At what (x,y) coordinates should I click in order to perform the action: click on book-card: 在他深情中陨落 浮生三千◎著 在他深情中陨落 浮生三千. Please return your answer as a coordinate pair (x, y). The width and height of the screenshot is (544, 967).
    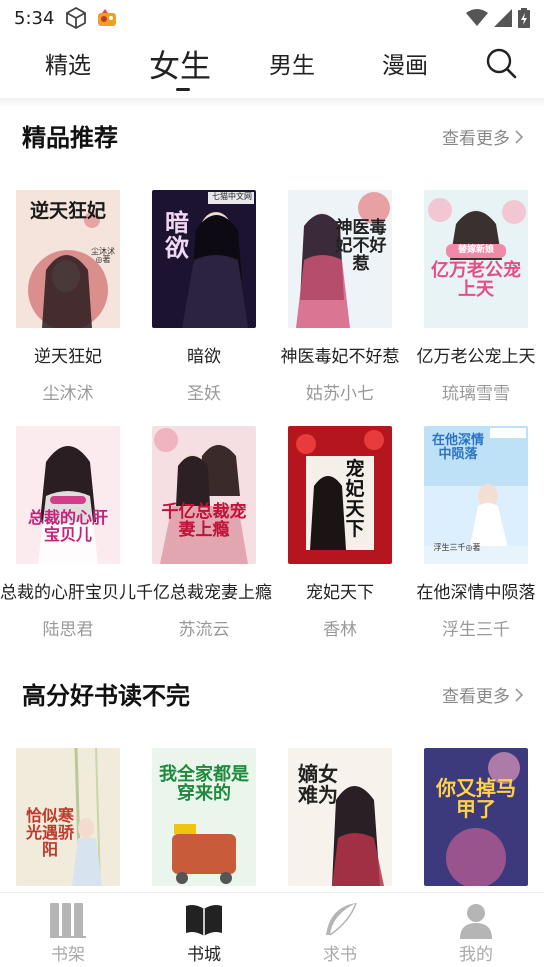
    Looking at the image, I should click on (476, 536).